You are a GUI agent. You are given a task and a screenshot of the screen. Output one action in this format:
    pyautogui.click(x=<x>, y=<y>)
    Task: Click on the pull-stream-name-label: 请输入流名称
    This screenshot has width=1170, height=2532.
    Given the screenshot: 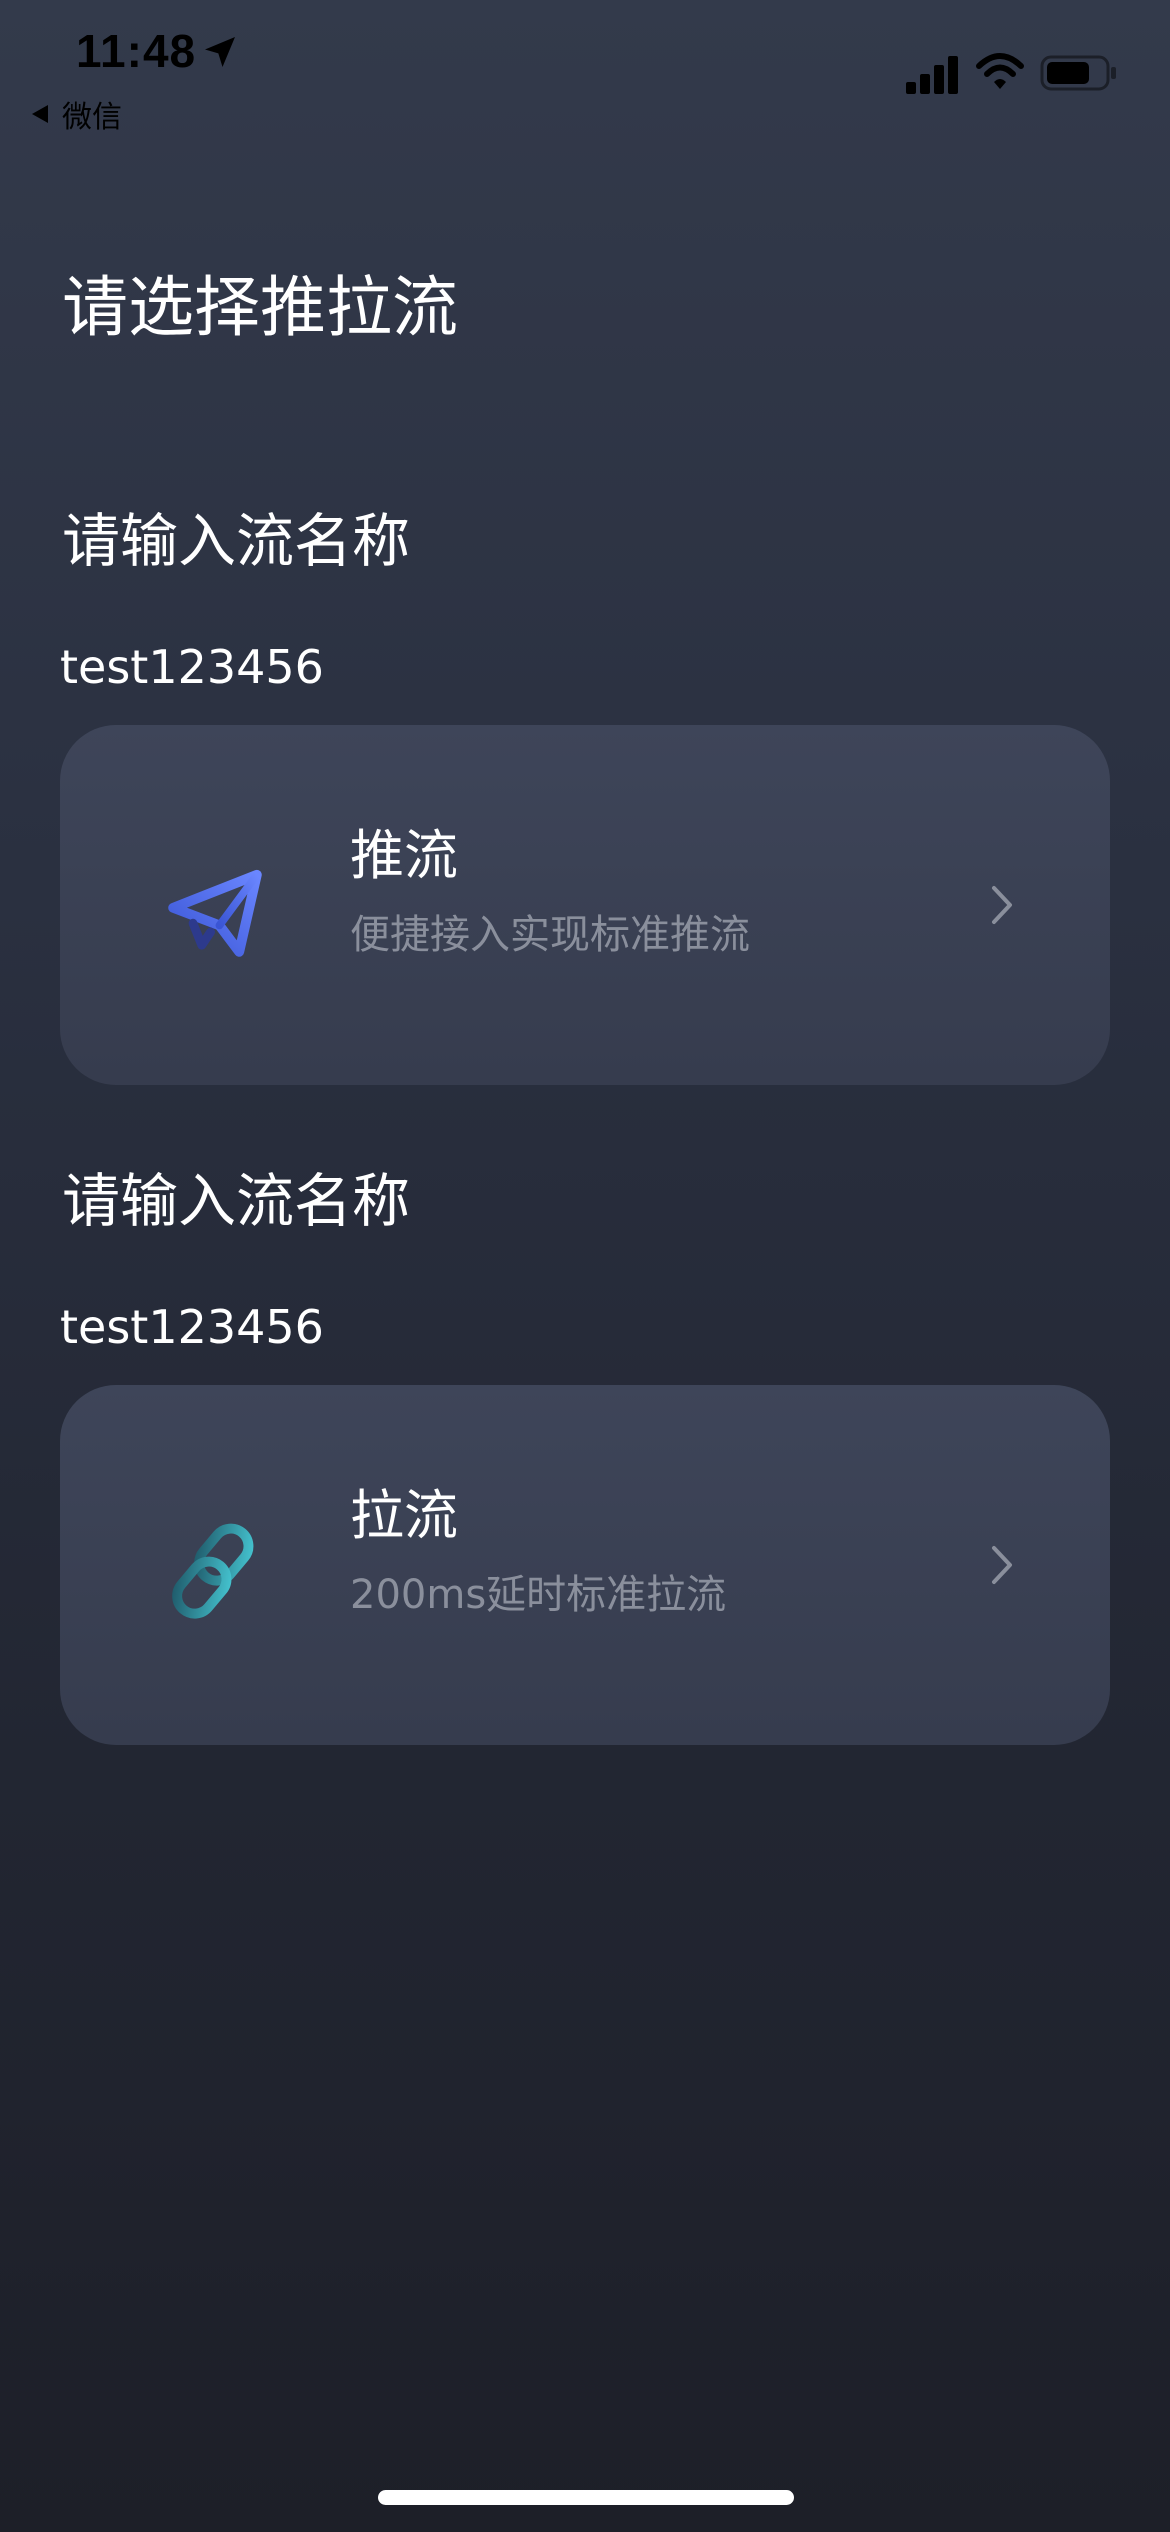 What is the action you would take?
    pyautogui.click(x=236, y=1201)
    